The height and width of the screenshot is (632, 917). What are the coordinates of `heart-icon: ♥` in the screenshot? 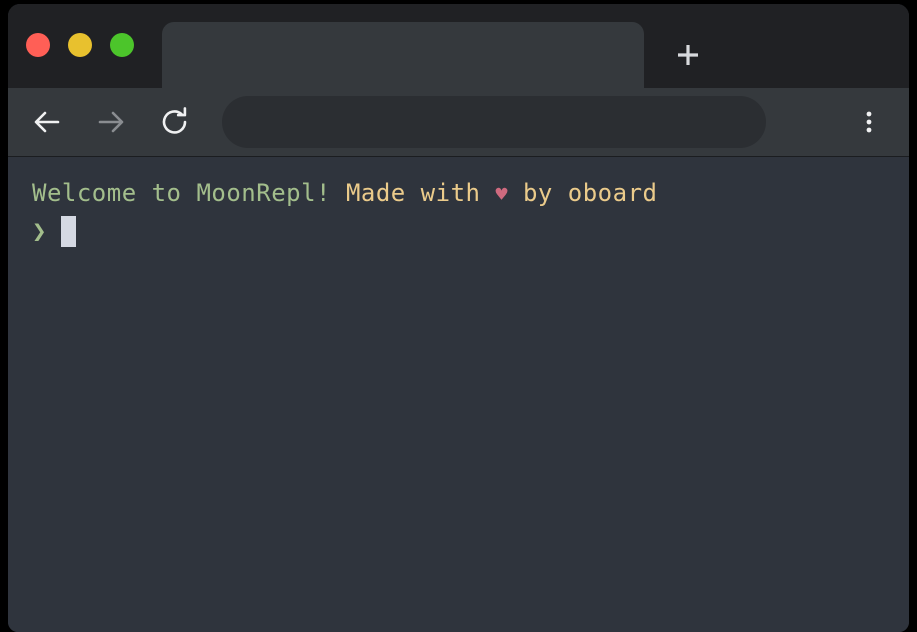 It's located at (501, 194).